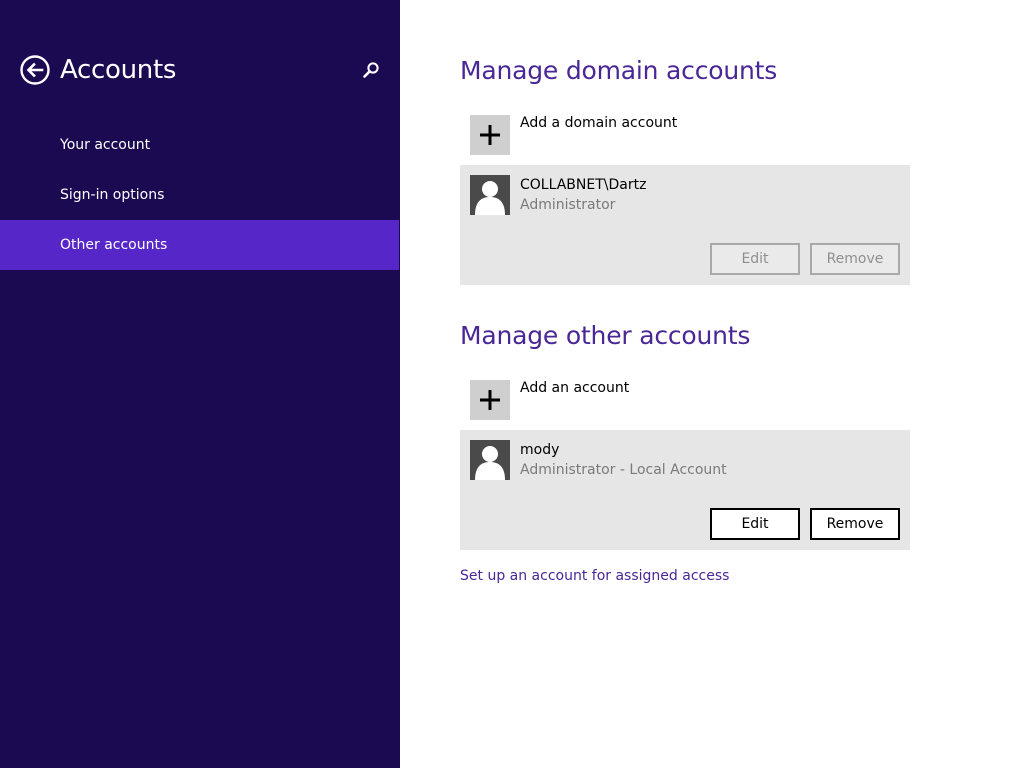 This screenshot has height=768, width=1024. What do you see at coordinates (199, 195) in the screenshot?
I see `sidebar-item-sign-in-options: Sign-in options` at bounding box center [199, 195].